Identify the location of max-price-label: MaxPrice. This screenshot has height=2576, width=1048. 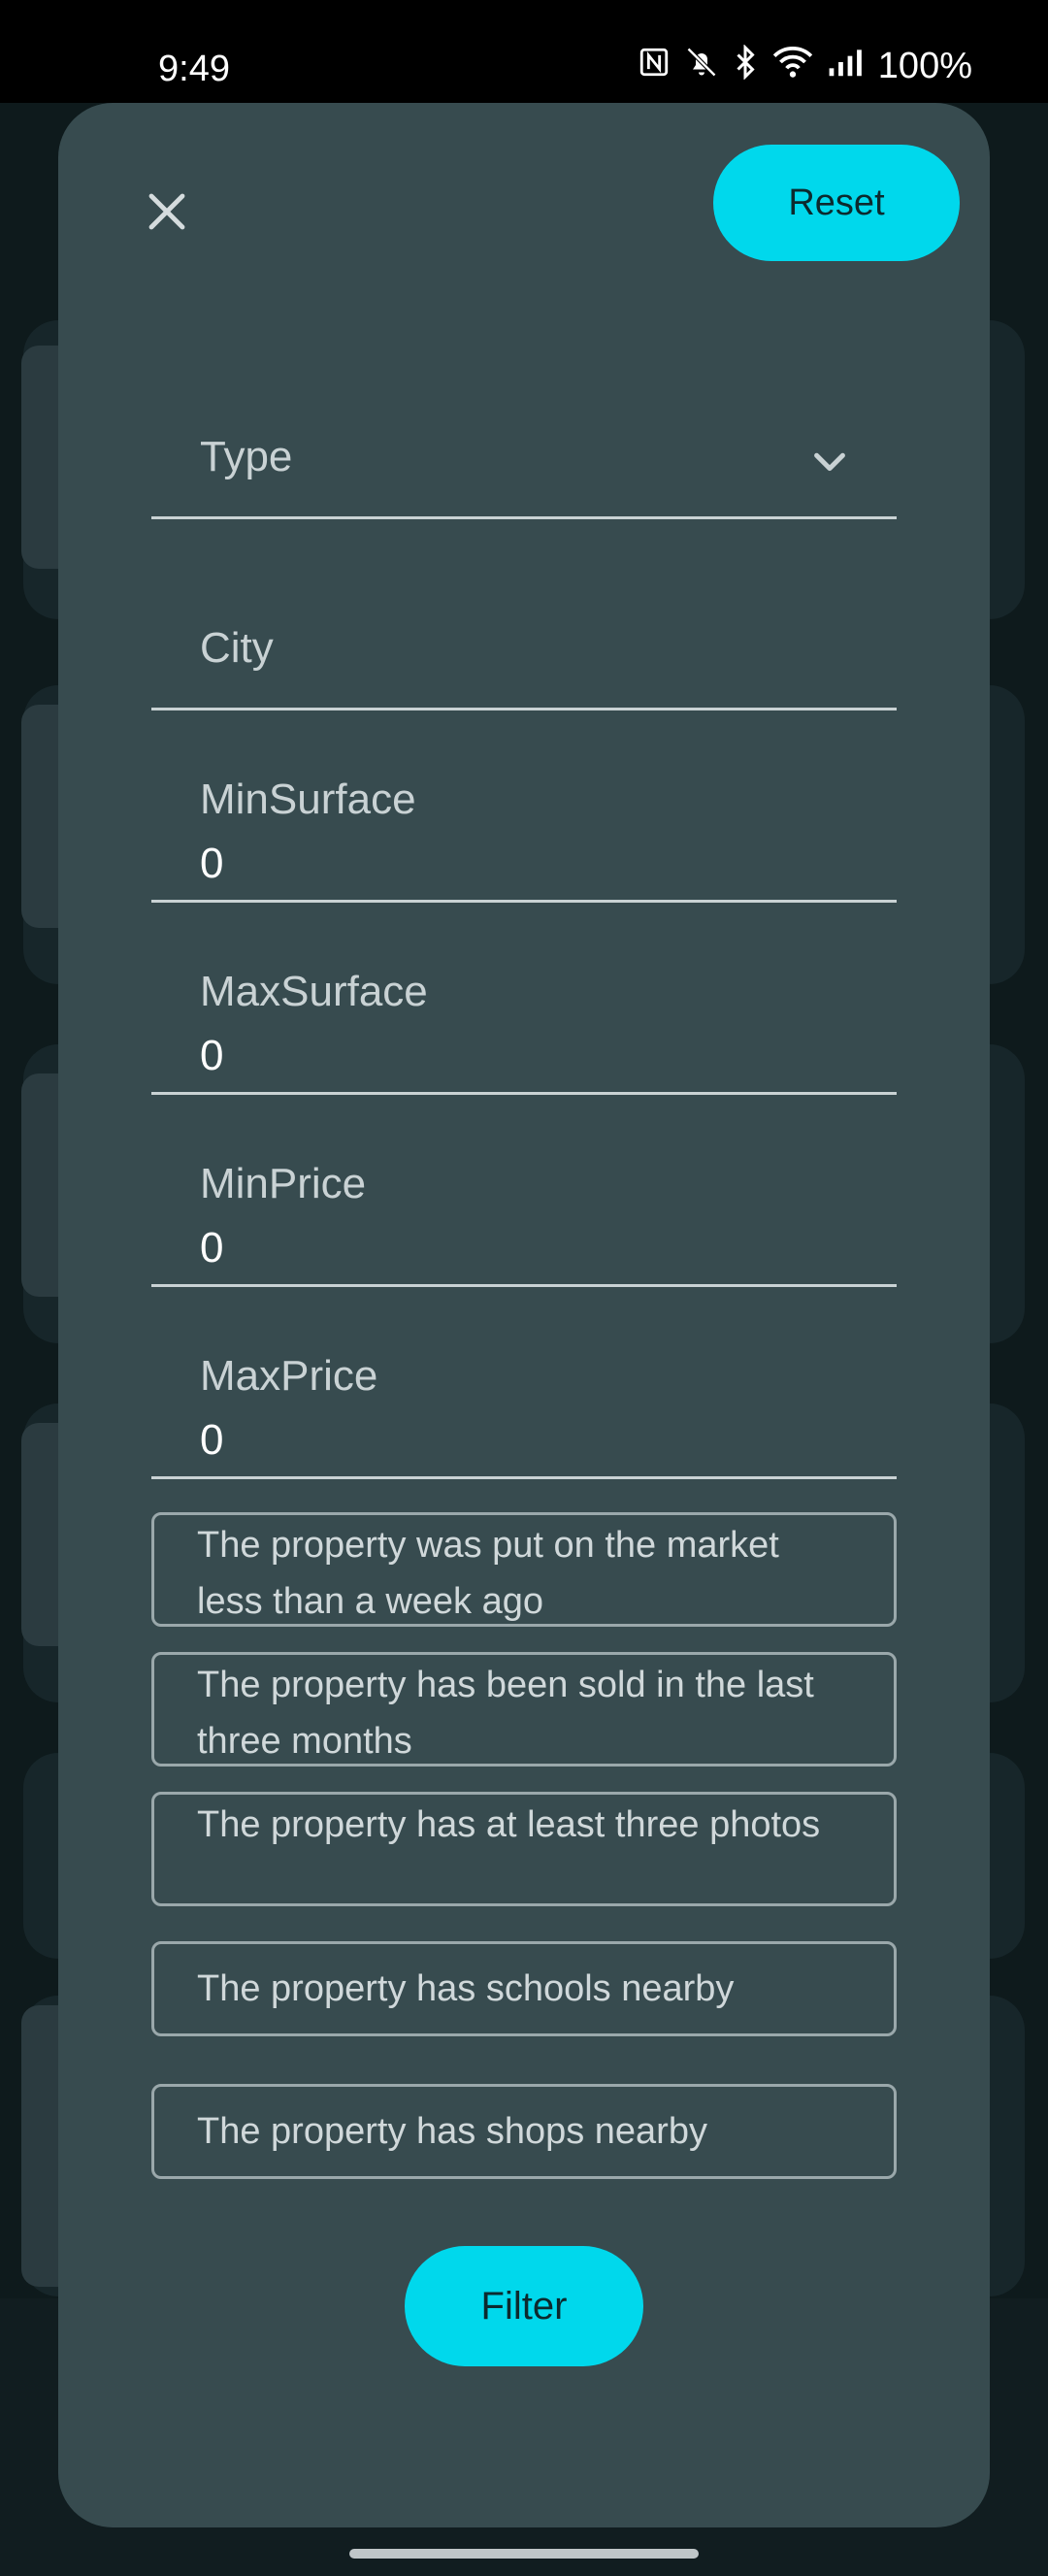
(289, 1376).